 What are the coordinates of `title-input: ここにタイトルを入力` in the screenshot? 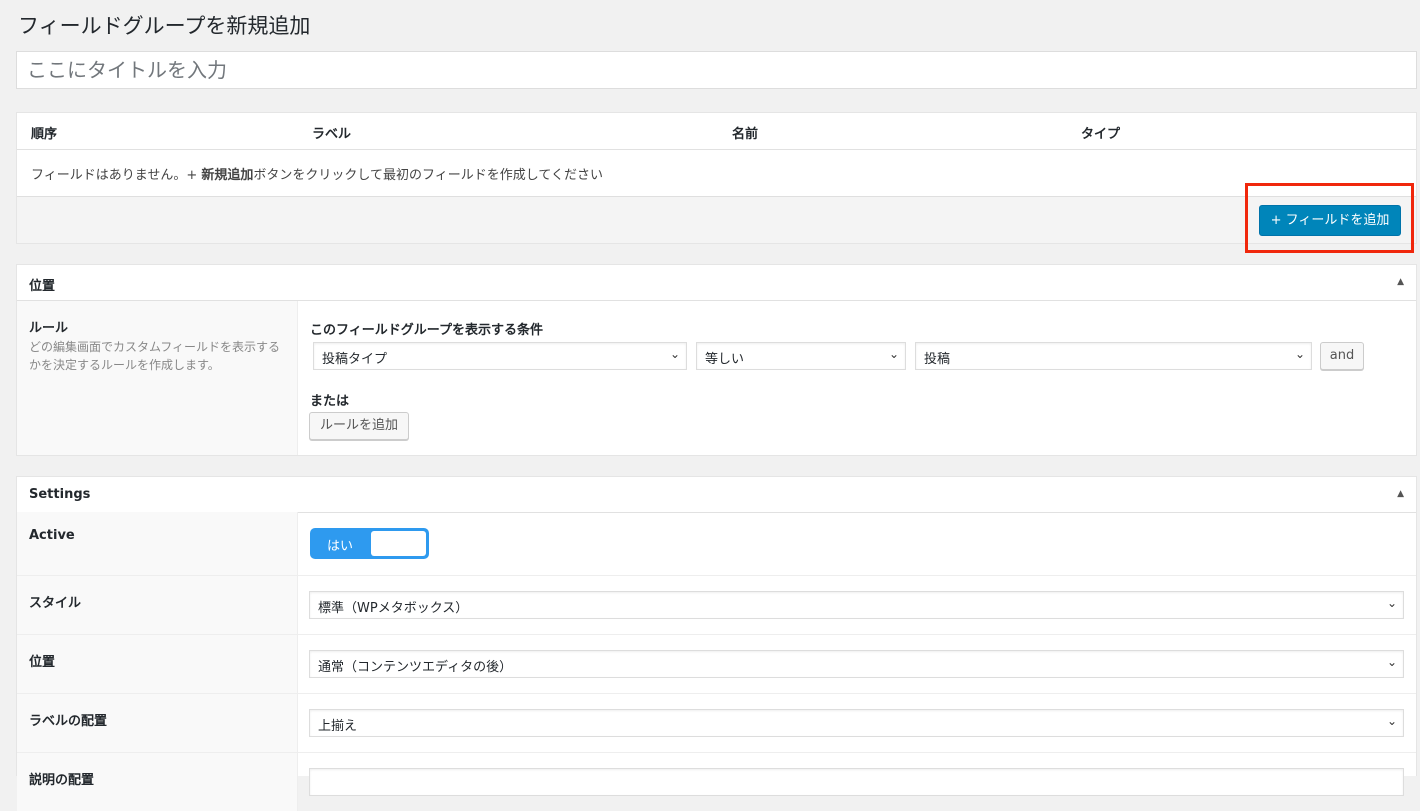 It's located at (716, 70).